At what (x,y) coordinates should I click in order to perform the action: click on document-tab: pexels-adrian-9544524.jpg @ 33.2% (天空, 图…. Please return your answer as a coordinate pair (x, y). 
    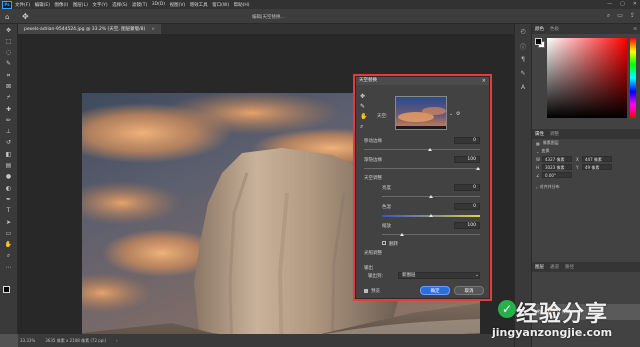
    Looking at the image, I should click on (90, 29).